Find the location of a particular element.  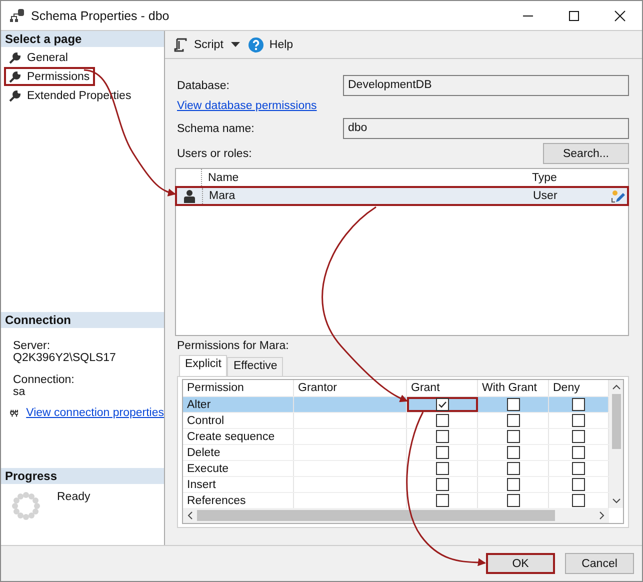

permission-row: Alter is located at coordinates (396, 405).